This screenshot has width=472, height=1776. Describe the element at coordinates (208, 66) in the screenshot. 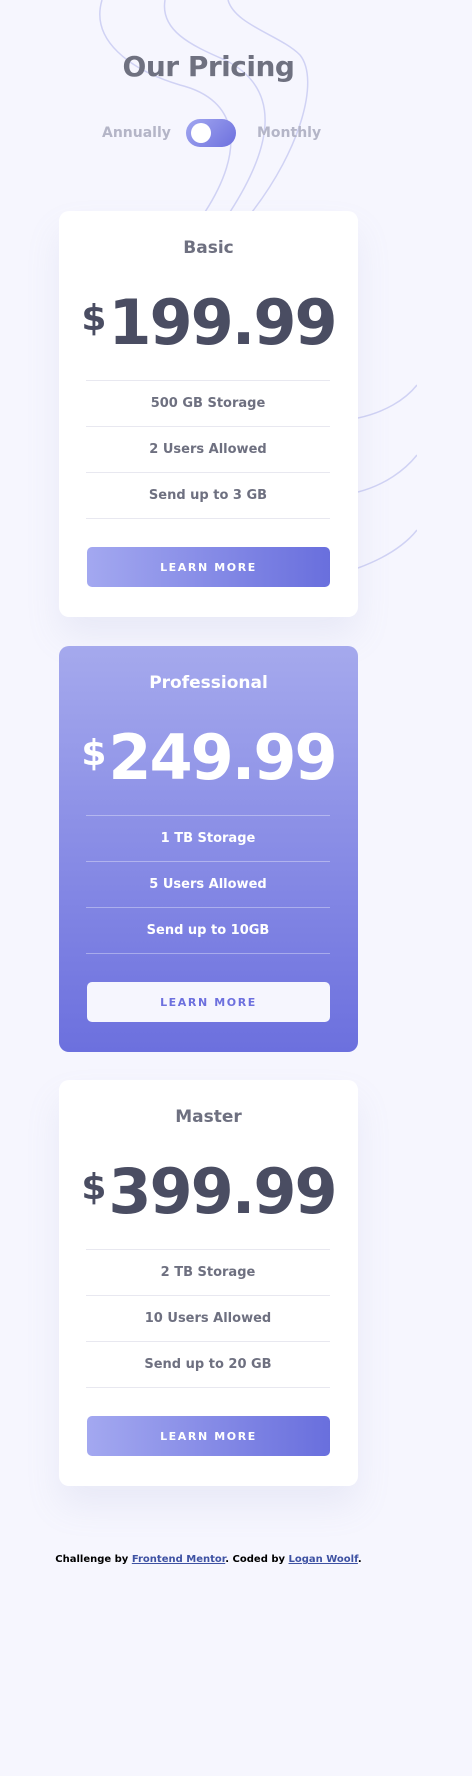

I see `page-title: Our Pricing` at that location.